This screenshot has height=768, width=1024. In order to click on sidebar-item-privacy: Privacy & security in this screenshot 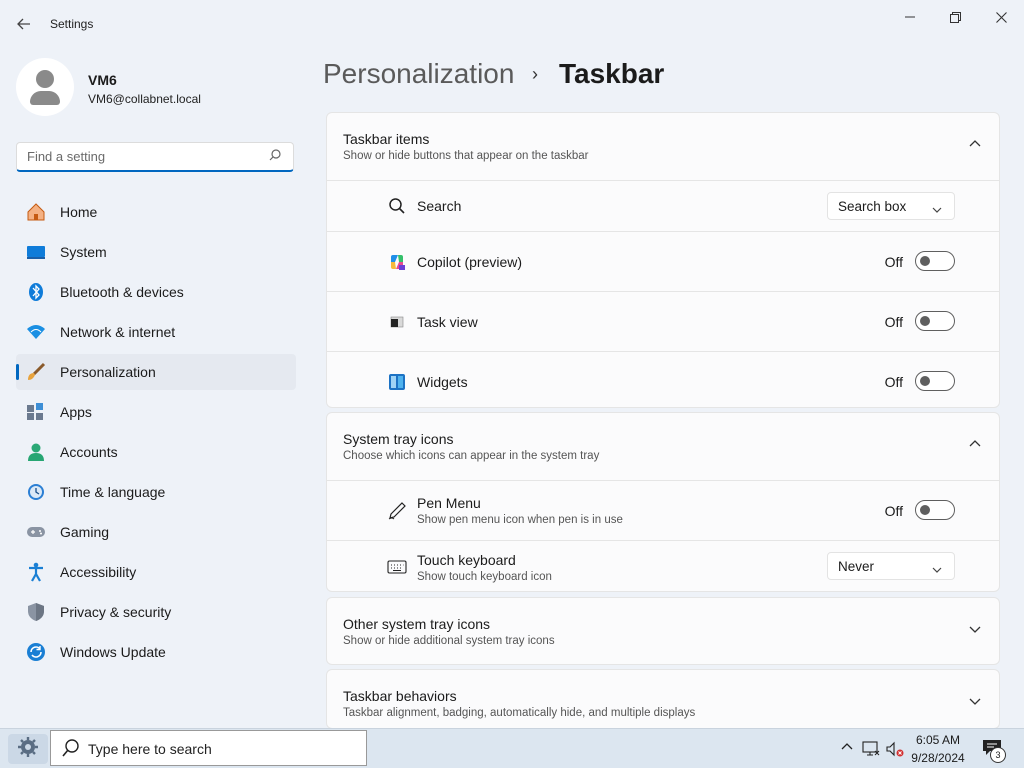, I will do `click(156, 612)`.